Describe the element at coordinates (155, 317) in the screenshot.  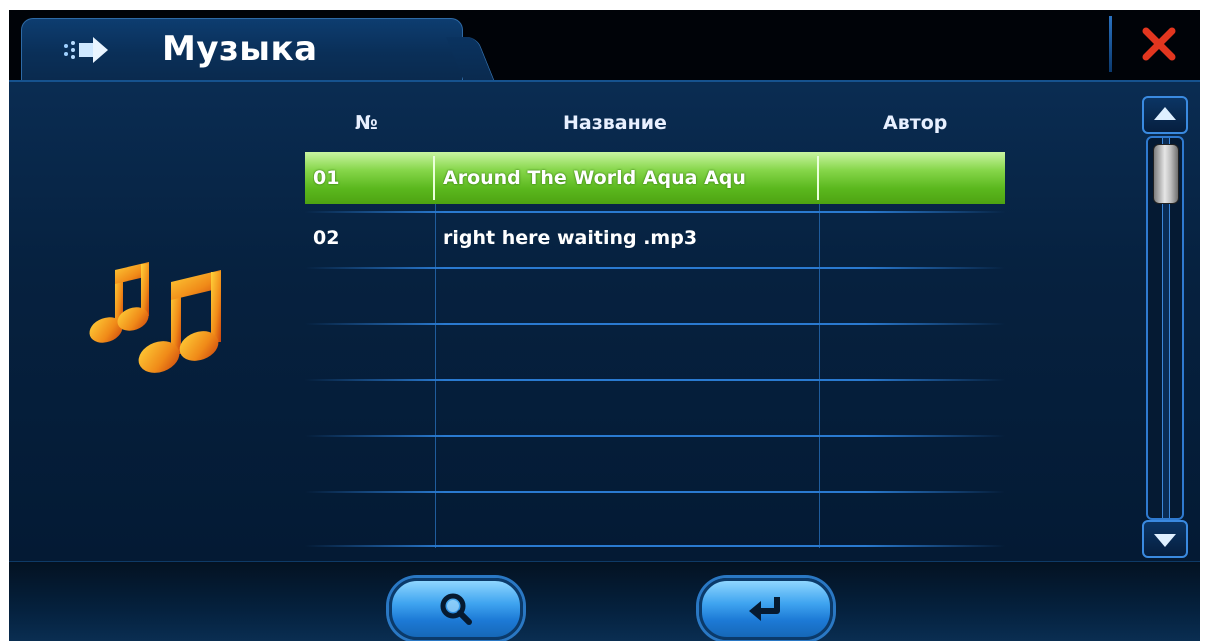
I see `music-notes-icon` at that location.